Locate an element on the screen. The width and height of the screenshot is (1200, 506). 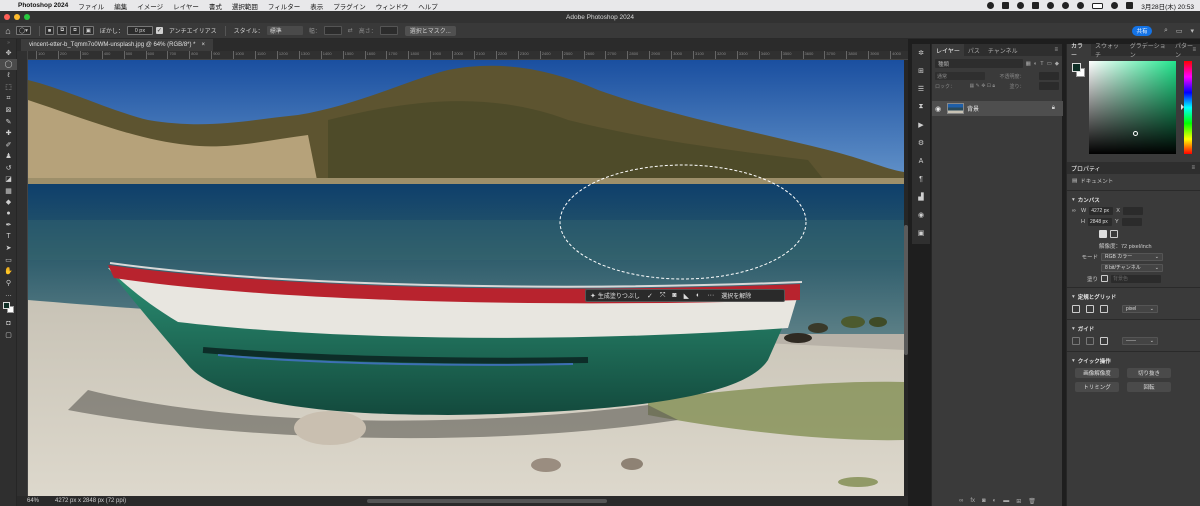
hue-slider-handle is located at coordinates (1182, 107).